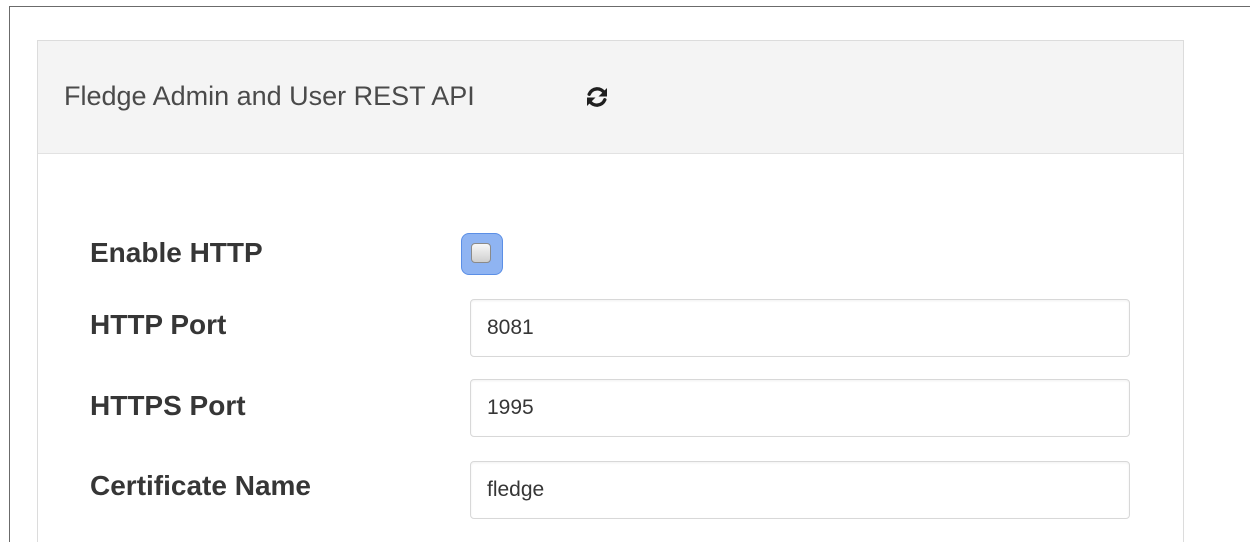  What do you see at coordinates (269, 96) in the screenshot?
I see `panel-title: Fledge Admin and User REST API` at bounding box center [269, 96].